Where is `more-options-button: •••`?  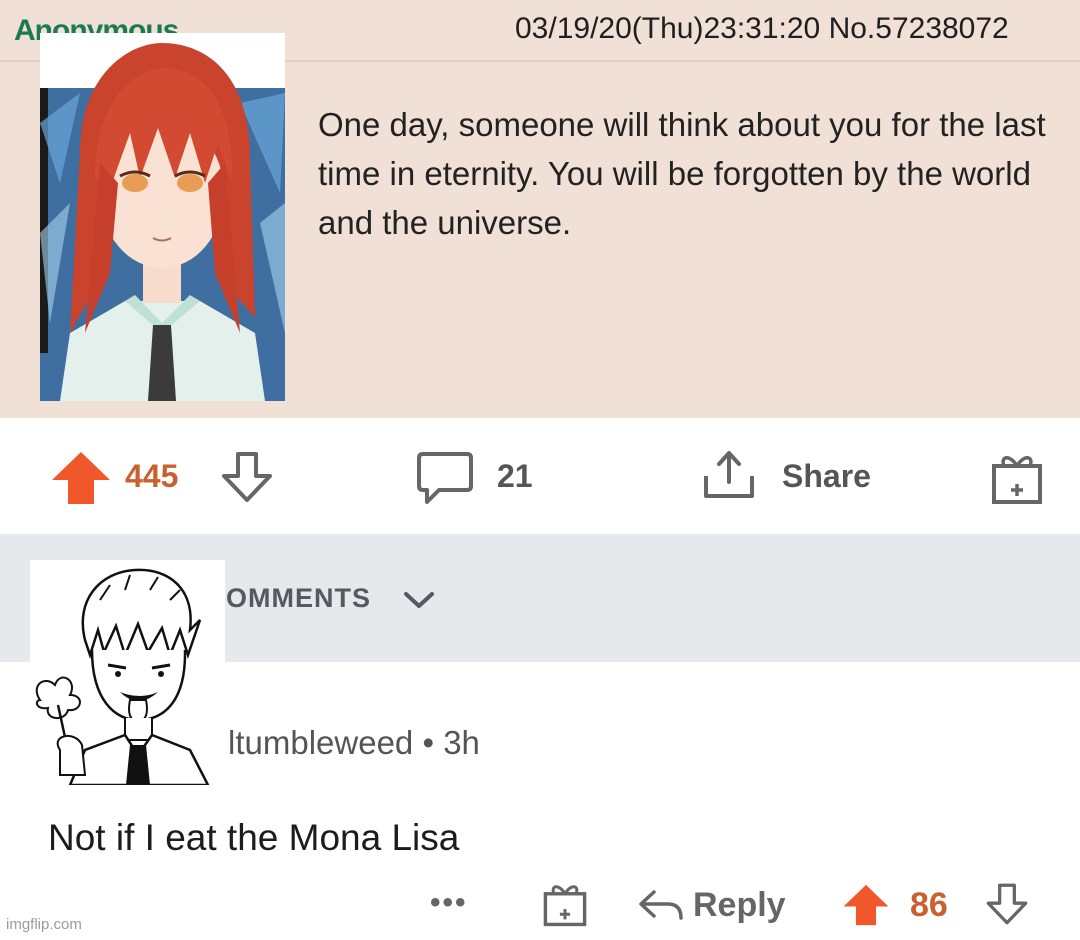
more-options-button: ••• is located at coordinates (449, 903).